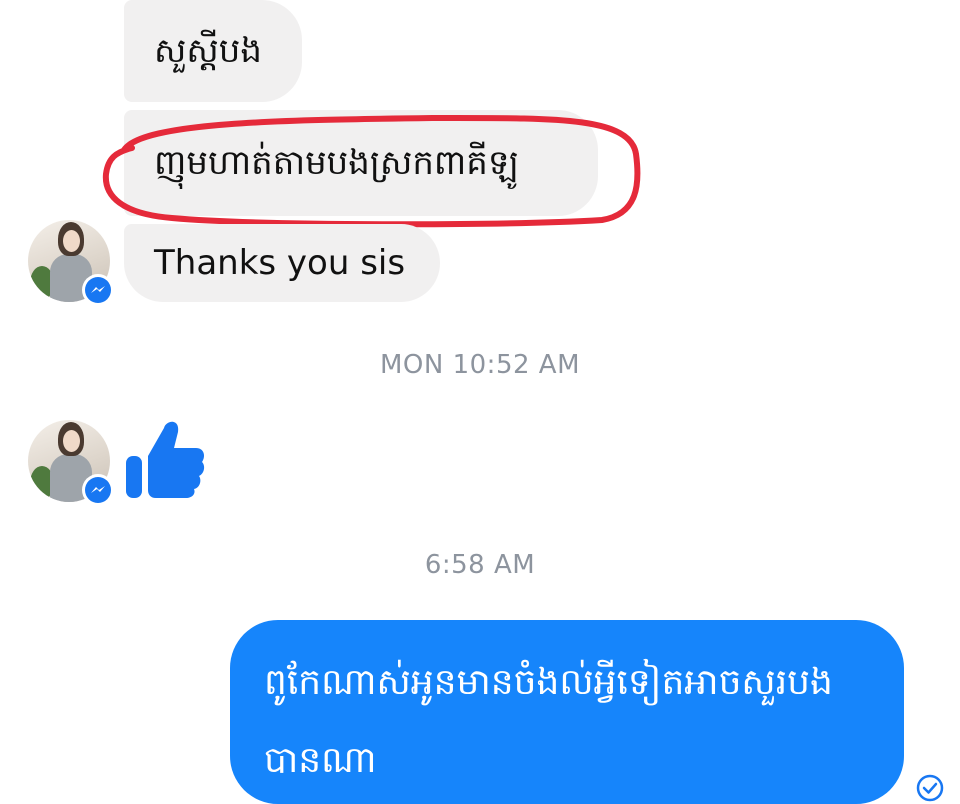 This screenshot has width=960, height=804. What do you see at coordinates (930, 788) in the screenshot?
I see `seen-check-icon` at bounding box center [930, 788].